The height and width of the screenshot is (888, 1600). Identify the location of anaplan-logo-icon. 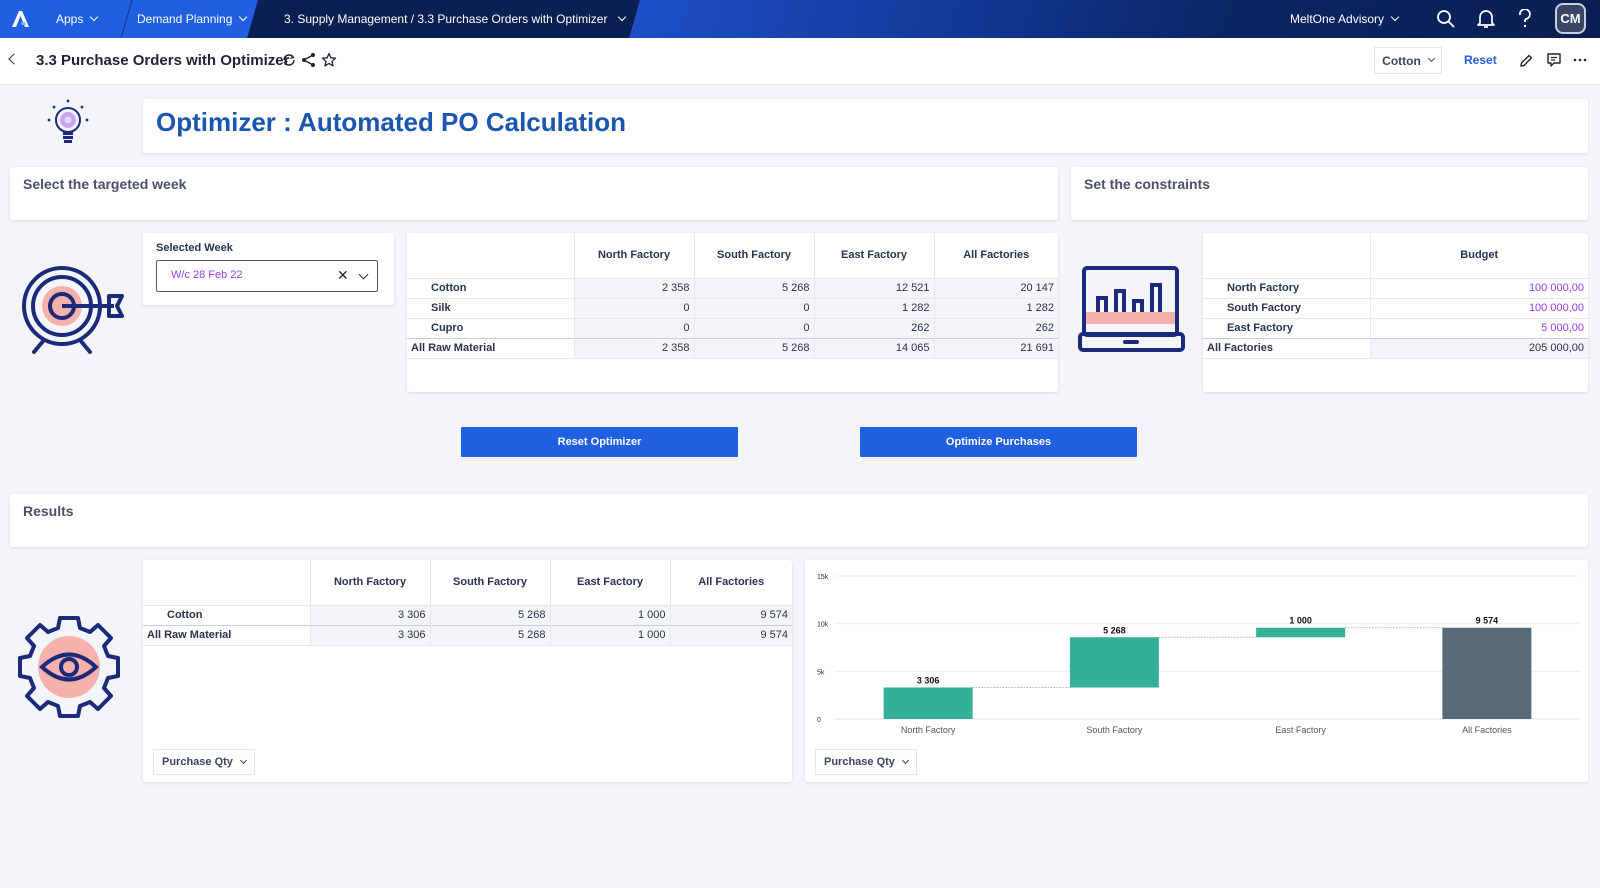
(20, 19).